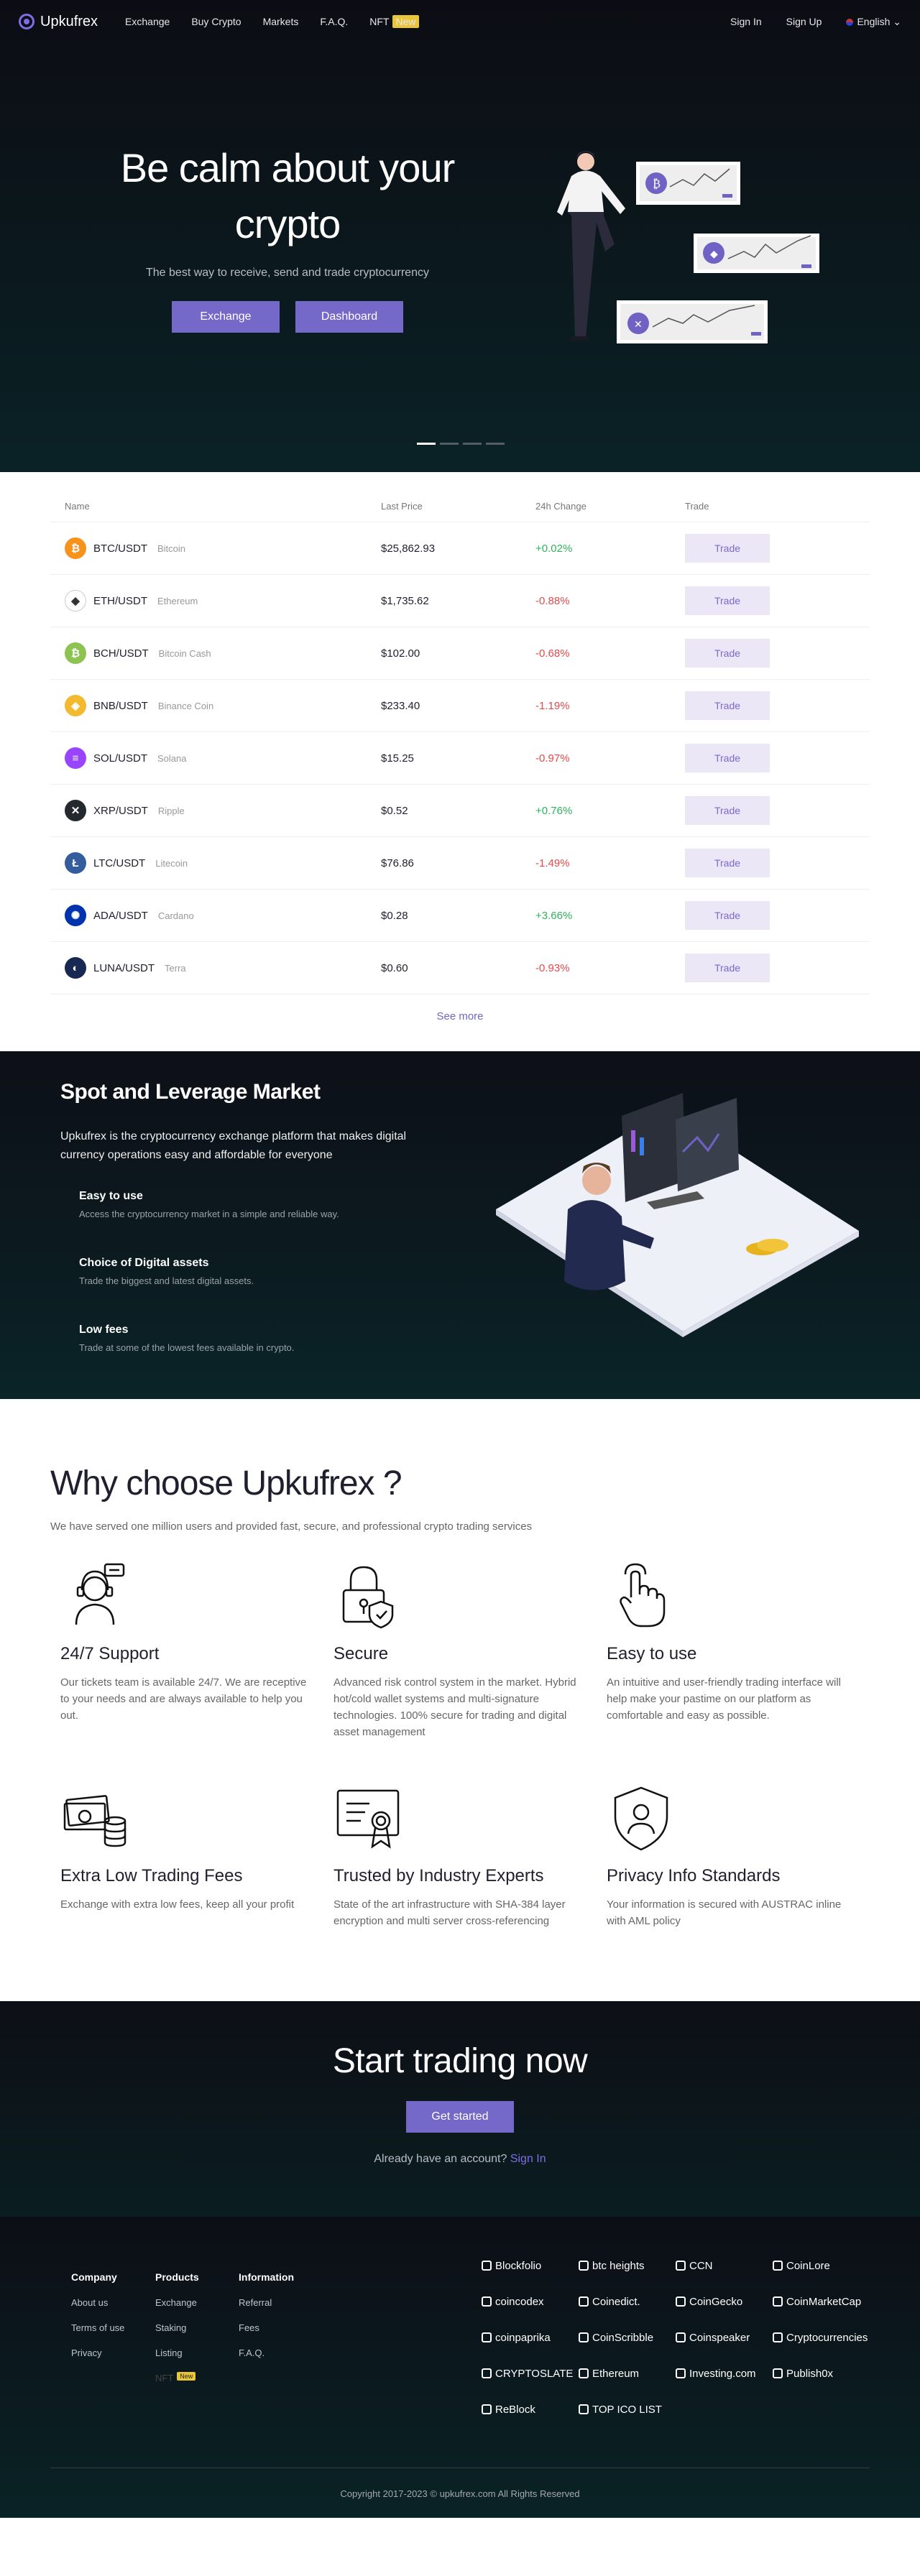  What do you see at coordinates (281, 21) in the screenshot?
I see `nav-markets: Markets` at bounding box center [281, 21].